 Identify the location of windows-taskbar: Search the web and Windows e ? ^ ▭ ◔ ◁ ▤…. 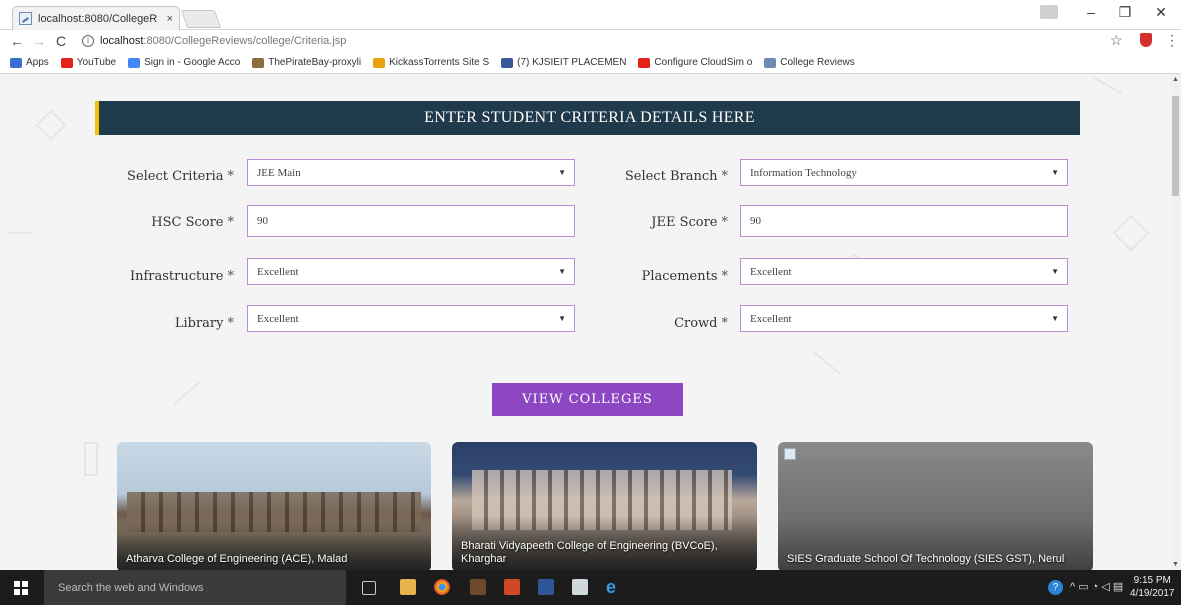
(590, 587).